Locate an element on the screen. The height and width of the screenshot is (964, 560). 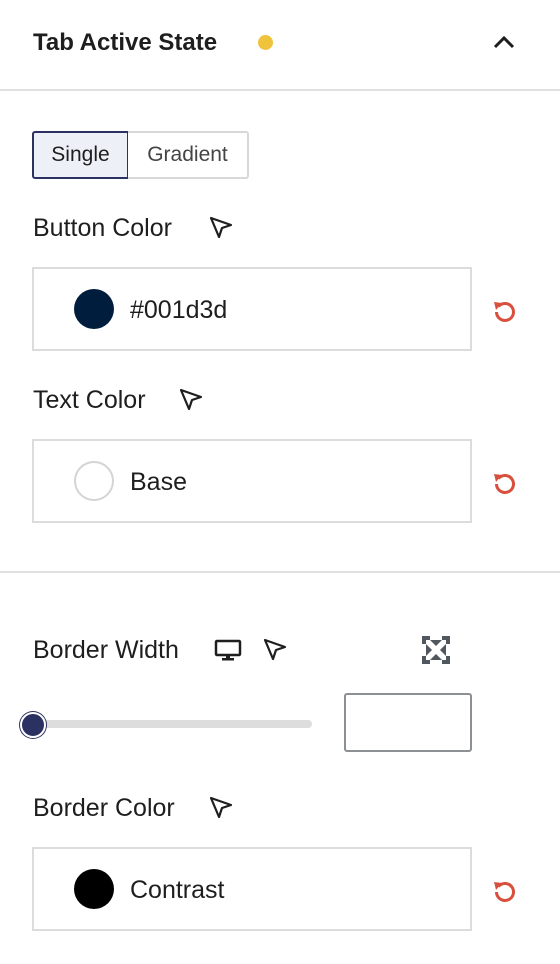
panel-header: Tab Active State is located at coordinates (280, 45).